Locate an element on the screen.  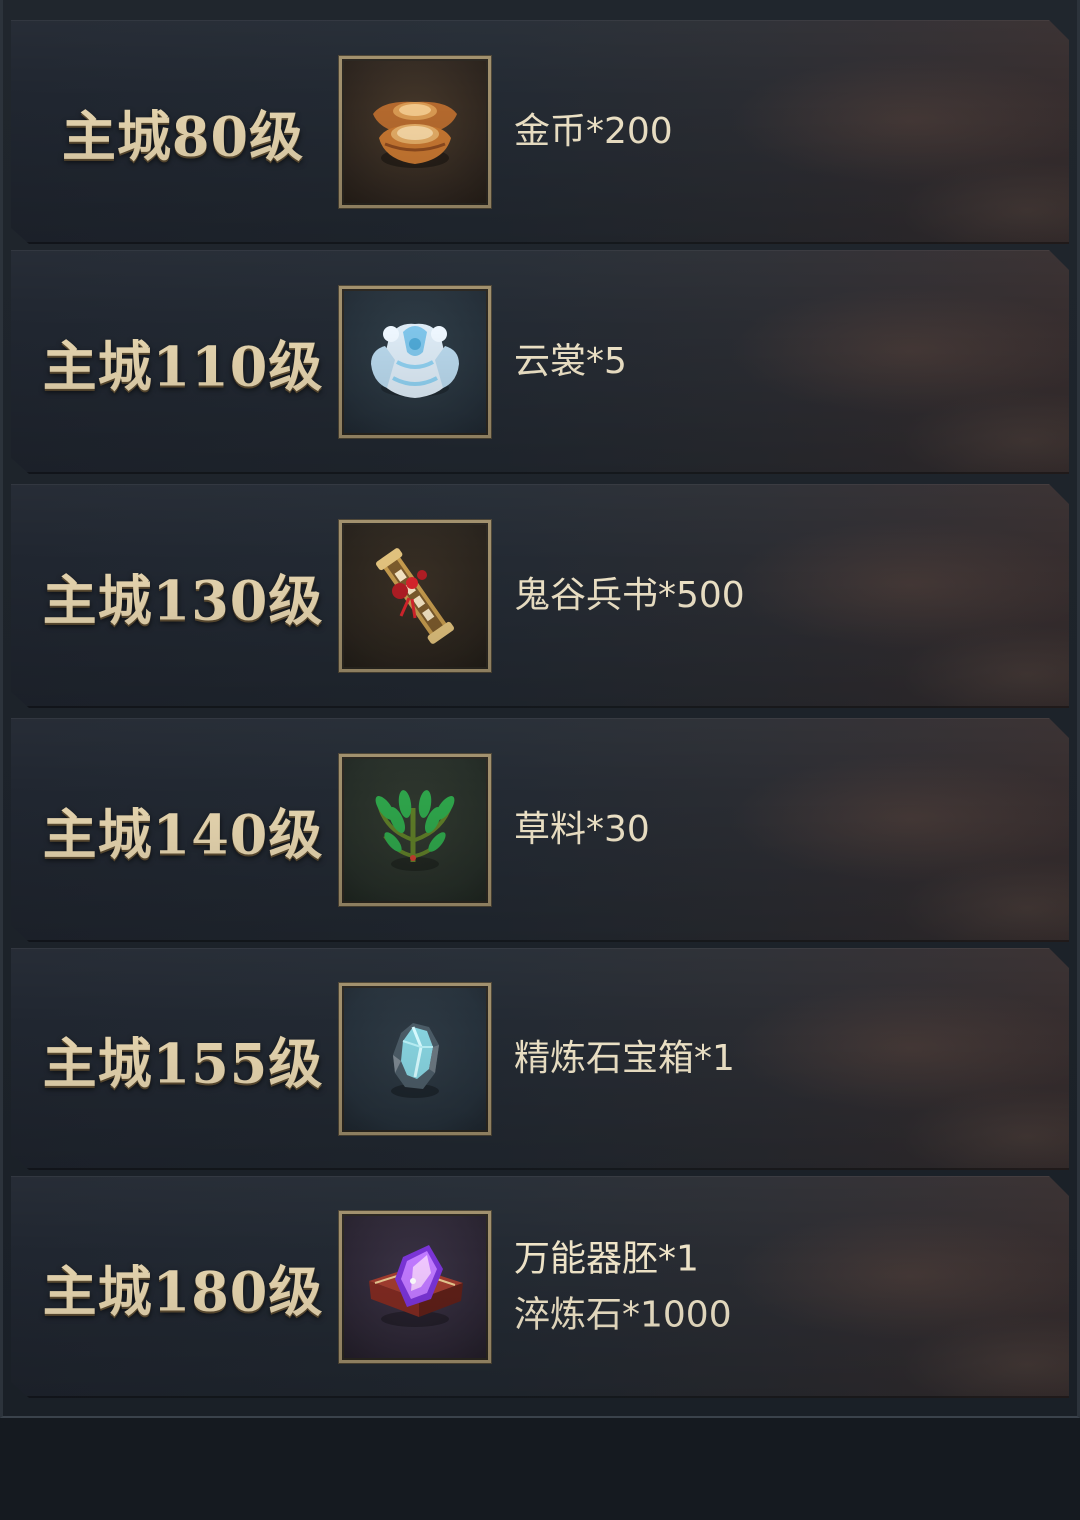
reward-row-level-130: 主城130级 鬼谷兵书*500 is located at coordinates (540, 596).